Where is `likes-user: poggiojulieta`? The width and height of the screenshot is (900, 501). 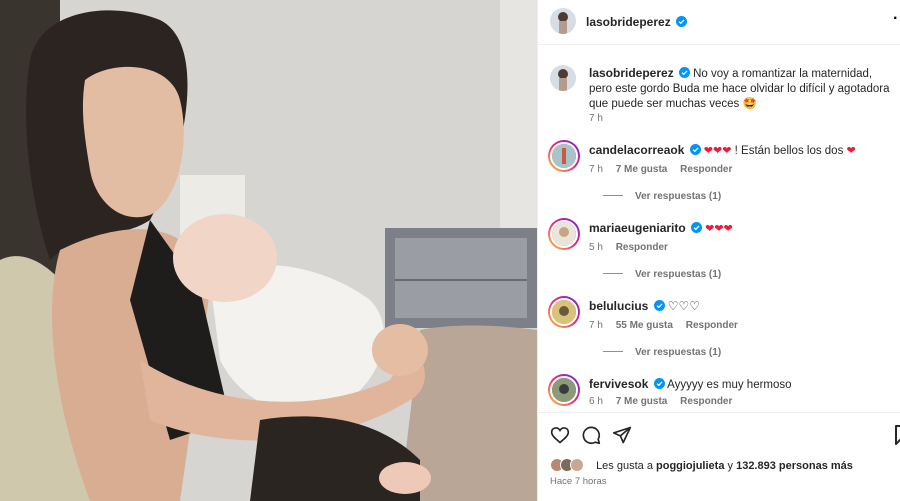 likes-user: poggiojulieta is located at coordinates (690, 466).